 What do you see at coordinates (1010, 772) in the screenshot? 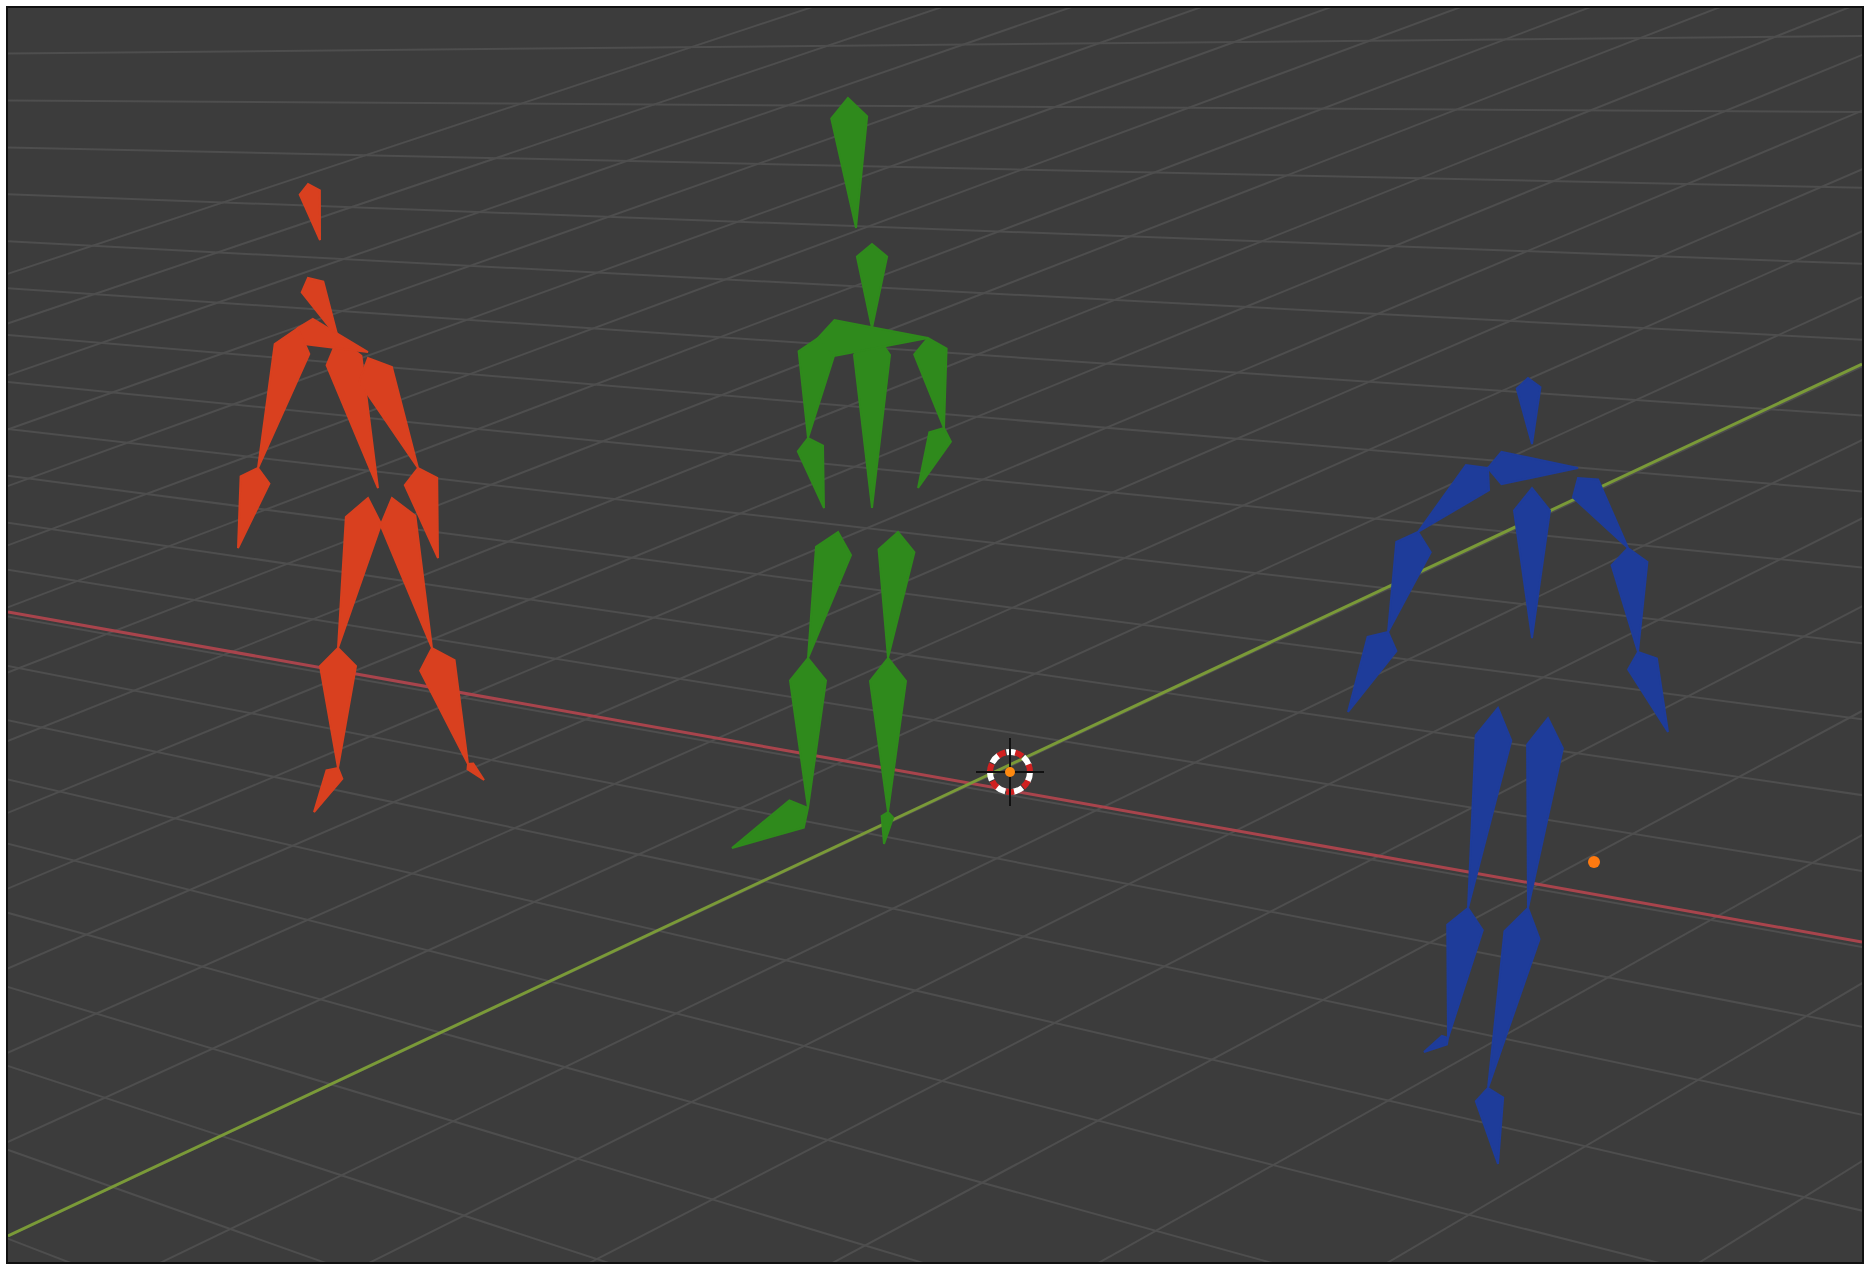
I see `3d-cursor-icon` at bounding box center [1010, 772].